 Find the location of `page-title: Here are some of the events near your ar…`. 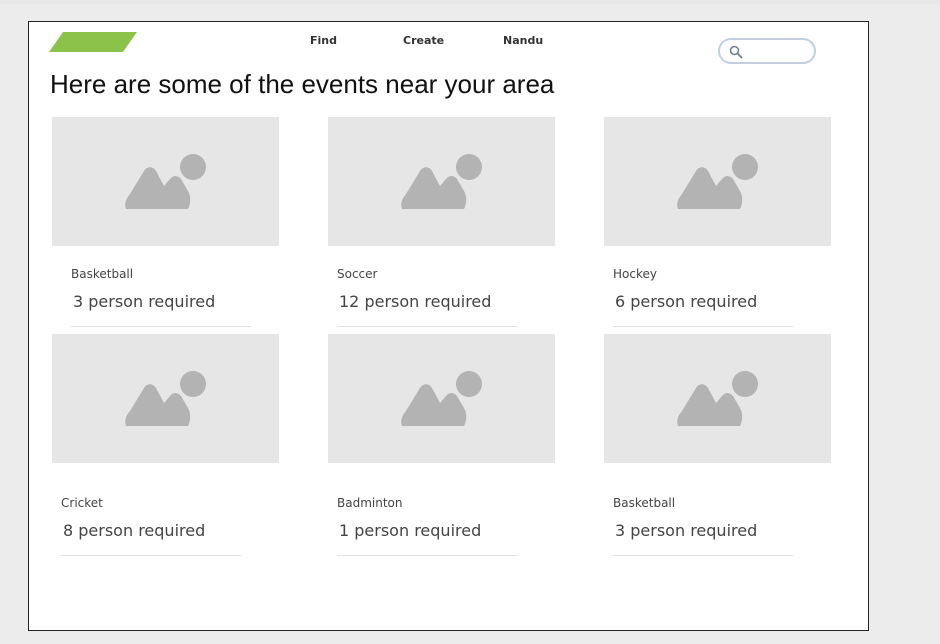

page-title: Here are some of the events near your ar… is located at coordinates (302, 84).